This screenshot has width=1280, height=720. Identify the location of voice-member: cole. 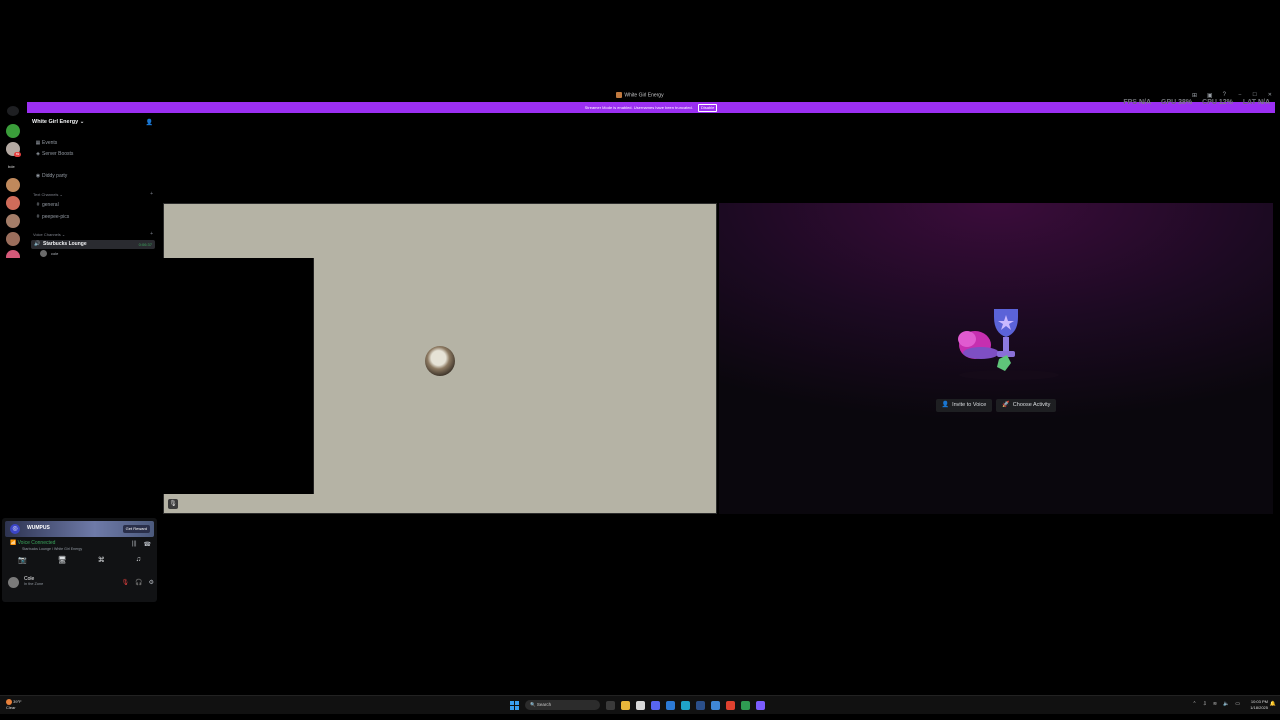
(95, 254).